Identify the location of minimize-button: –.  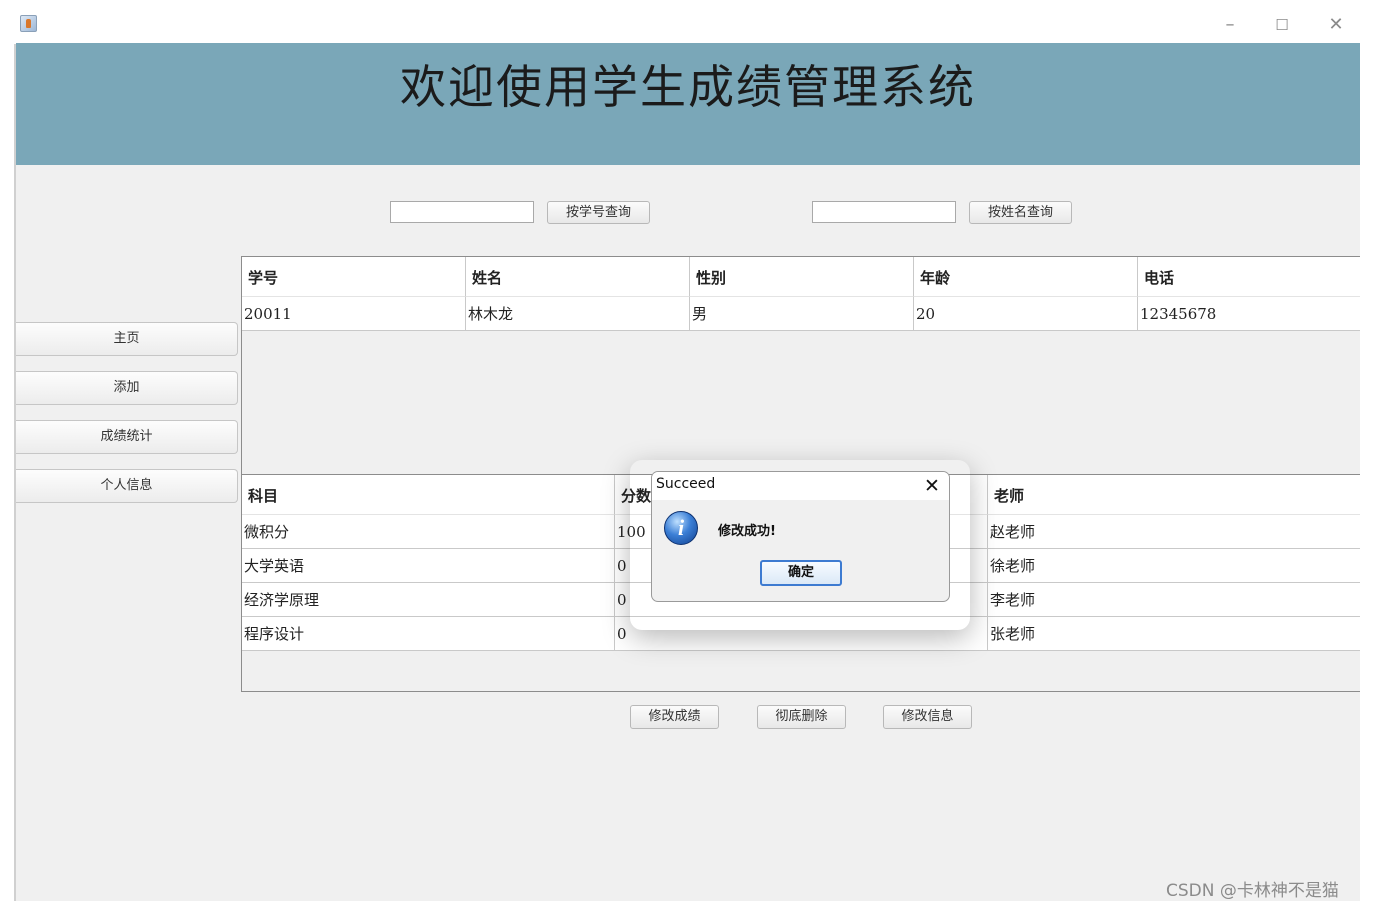
(1230, 25).